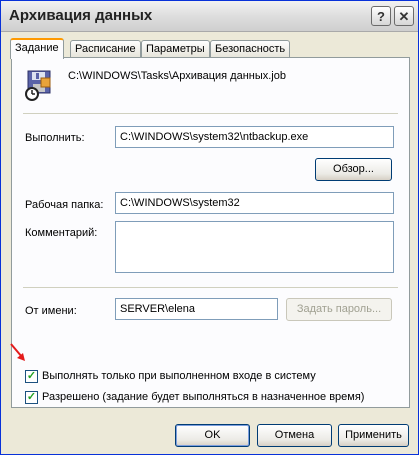 The width and height of the screenshot is (419, 455). I want to click on close-icon: ✕, so click(404, 16).